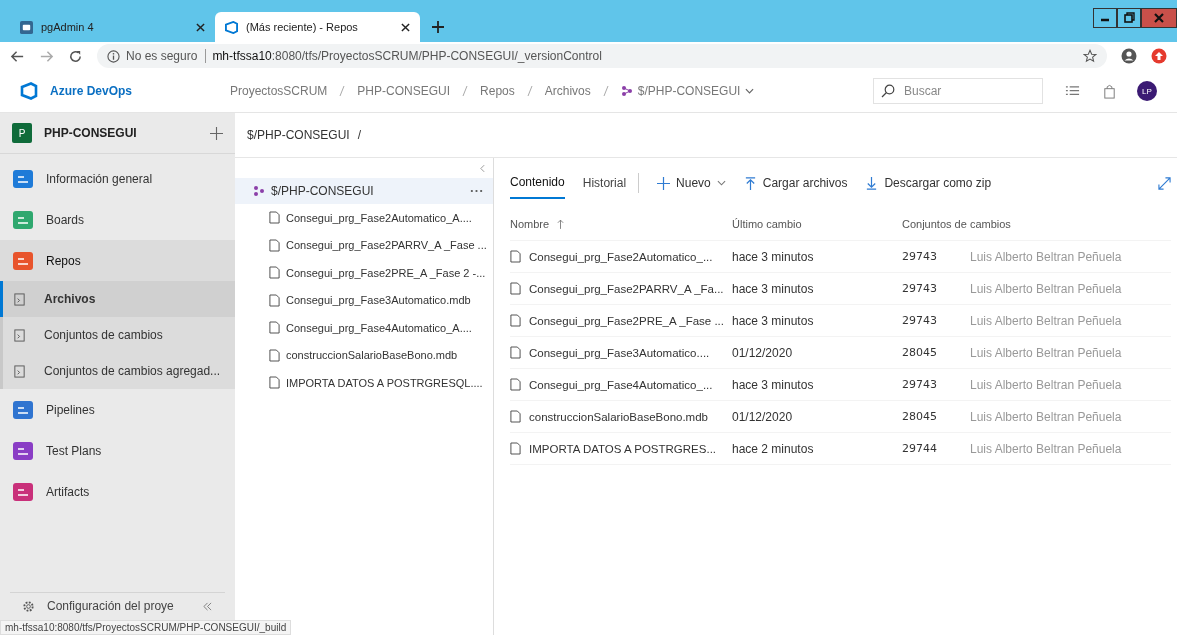  Describe the element at coordinates (687, 91) in the screenshot. I see `repository-dropdown: $/PHP-CONSEGUI` at that location.